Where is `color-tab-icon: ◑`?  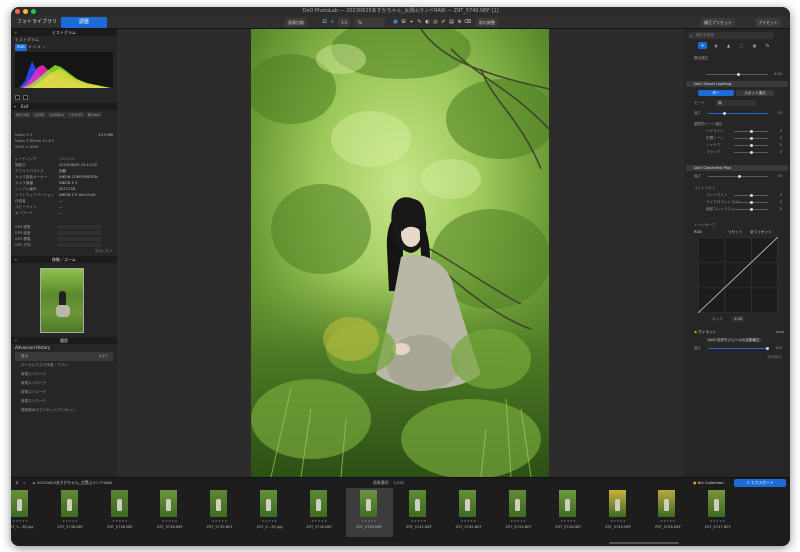 color-tab-icon: ◑ is located at coordinates (715, 45).